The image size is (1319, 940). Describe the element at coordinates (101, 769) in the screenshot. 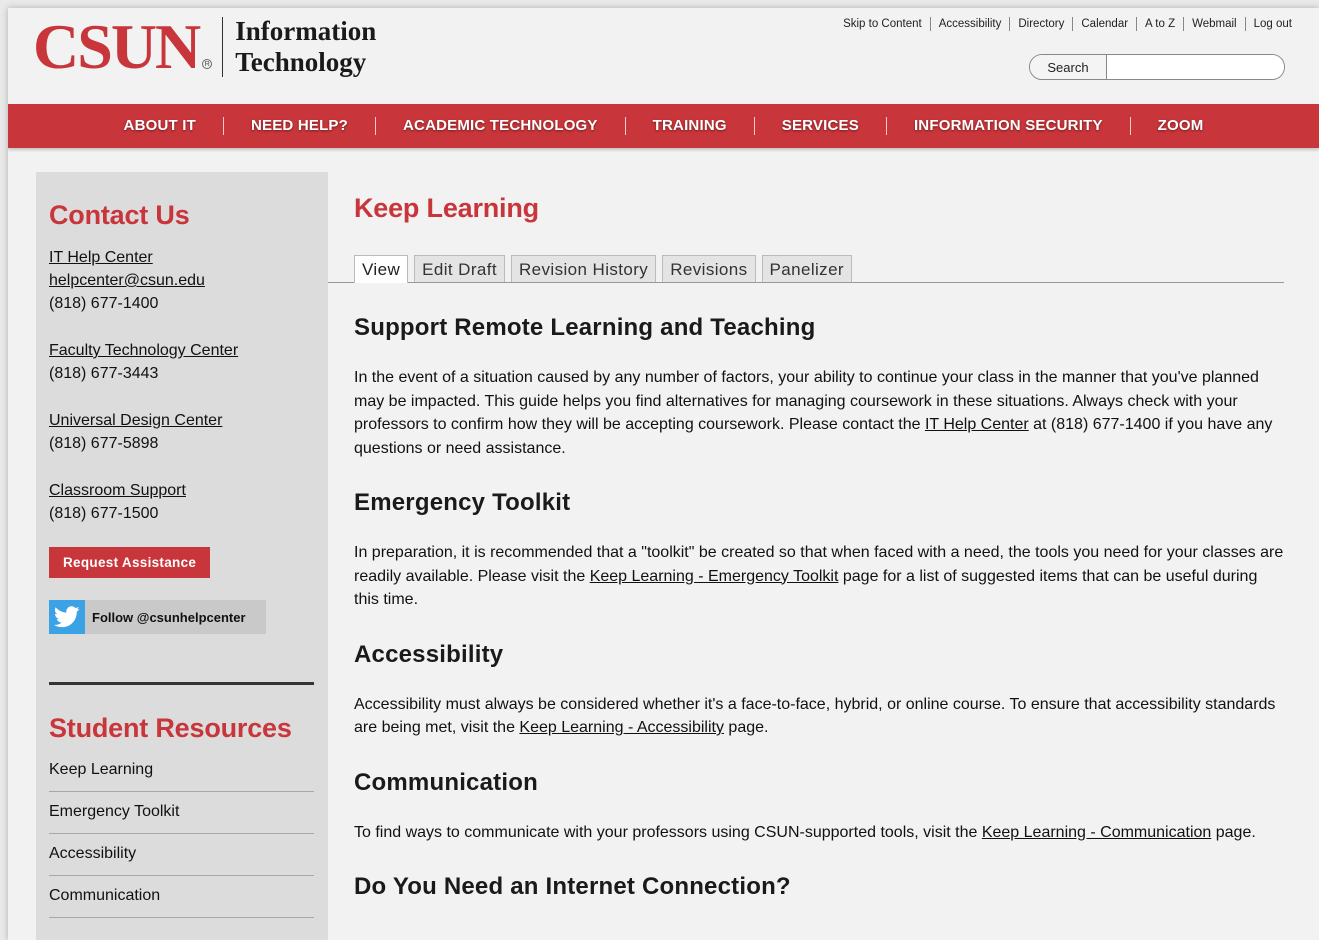

I see `resource-link-keep-learning: Keep Learning` at that location.